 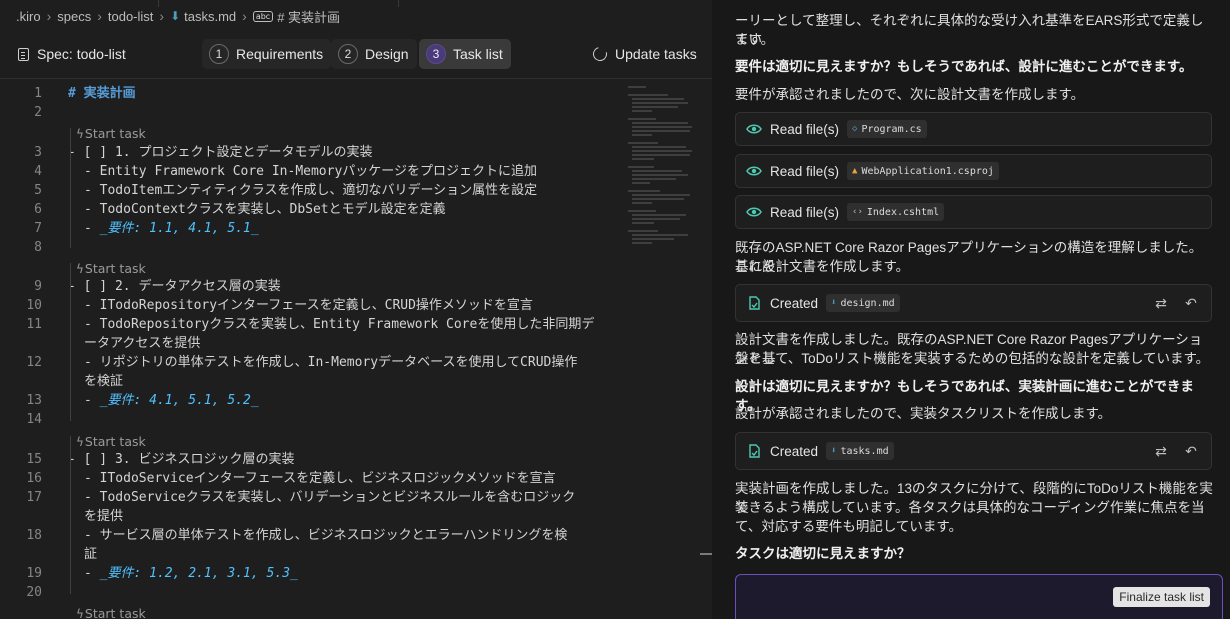 What do you see at coordinates (38, 247) in the screenshot?
I see `line-number: 8` at bounding box center [38, 247].